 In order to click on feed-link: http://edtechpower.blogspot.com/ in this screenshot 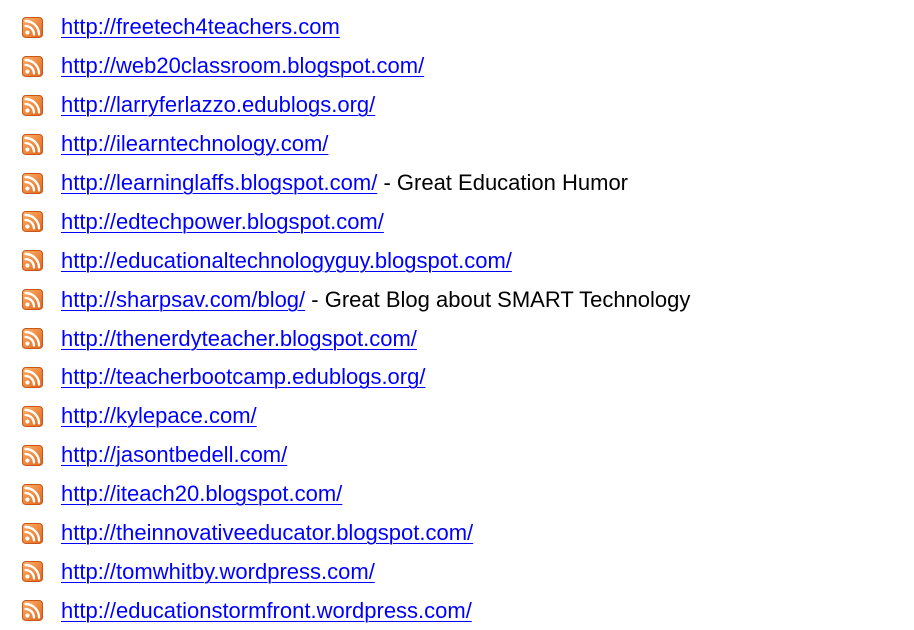, I will do `click(222, 222)`.